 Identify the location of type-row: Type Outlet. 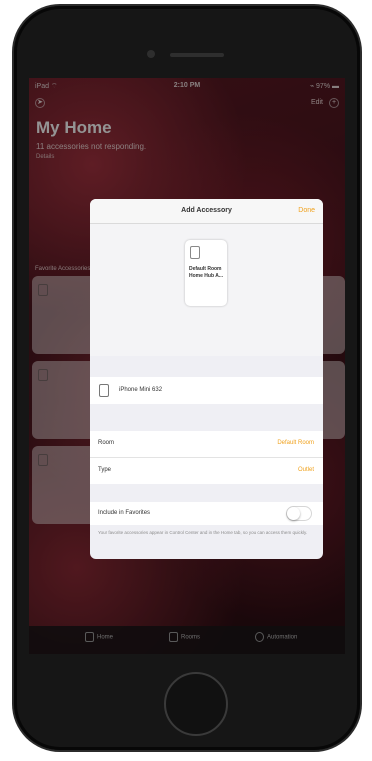
(206, 471).